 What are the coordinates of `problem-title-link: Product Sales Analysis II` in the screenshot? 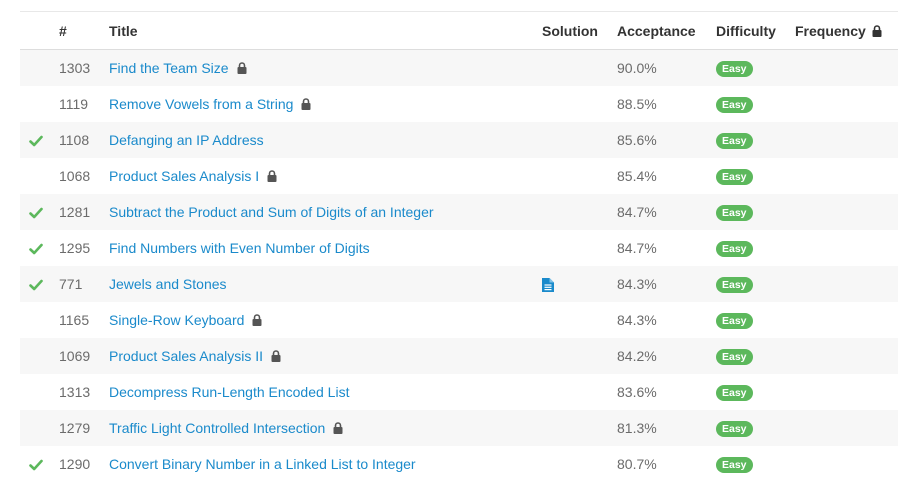 It's located at (186, 356).